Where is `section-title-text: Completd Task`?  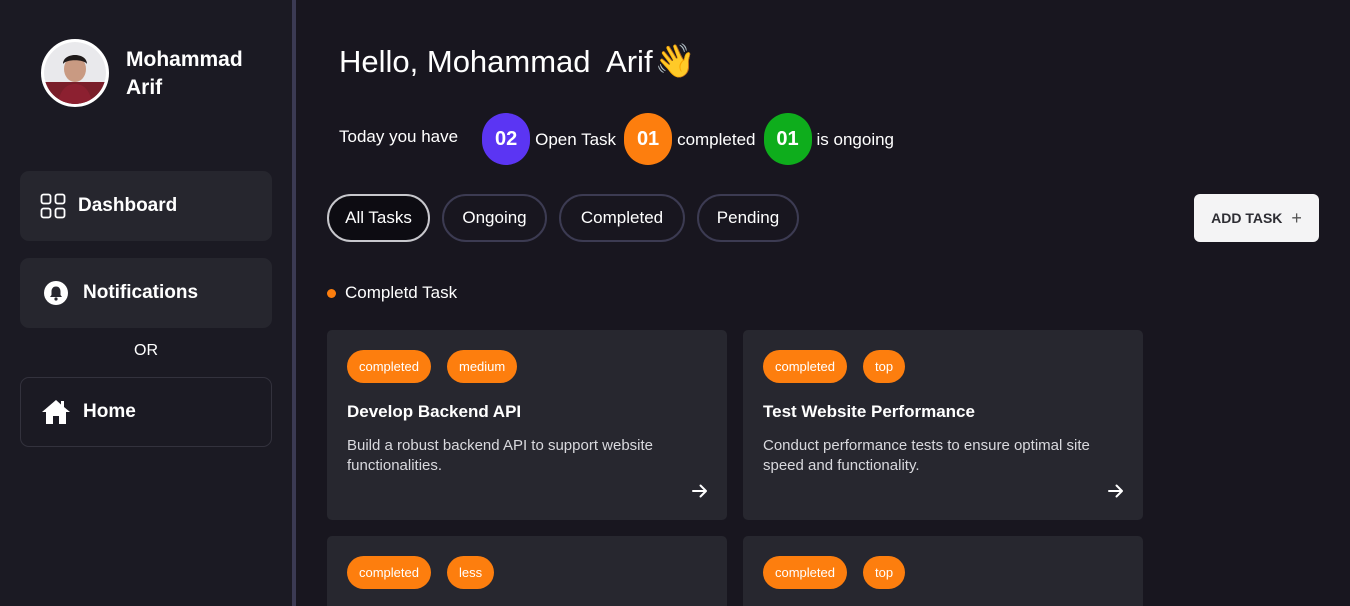
section-title-text: Completd Task is located at coordinates (401, 292).